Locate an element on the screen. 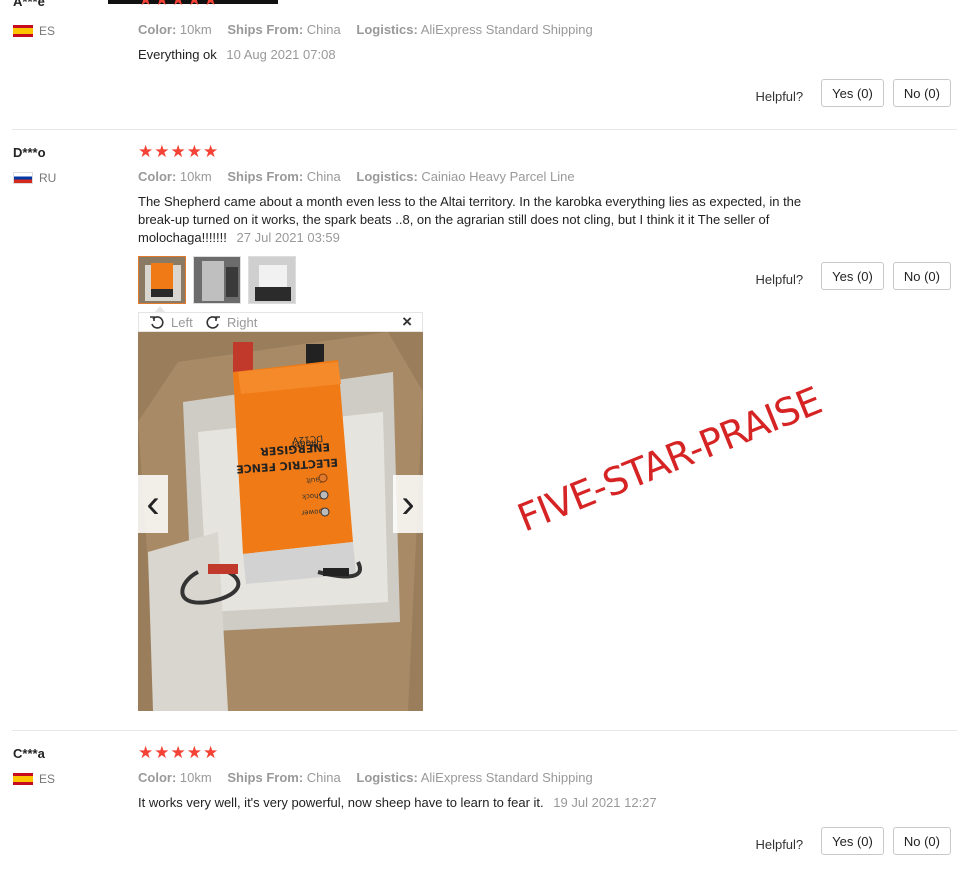  rotate-right-button: Right is located at coordinates (231, 322).